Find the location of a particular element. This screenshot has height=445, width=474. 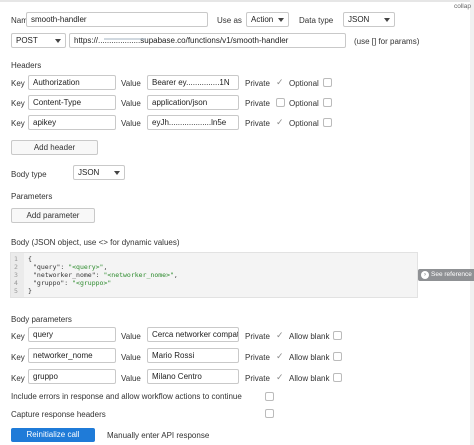

code-placeholder: "<networker_nome>" is located at coordinates (138, 275).